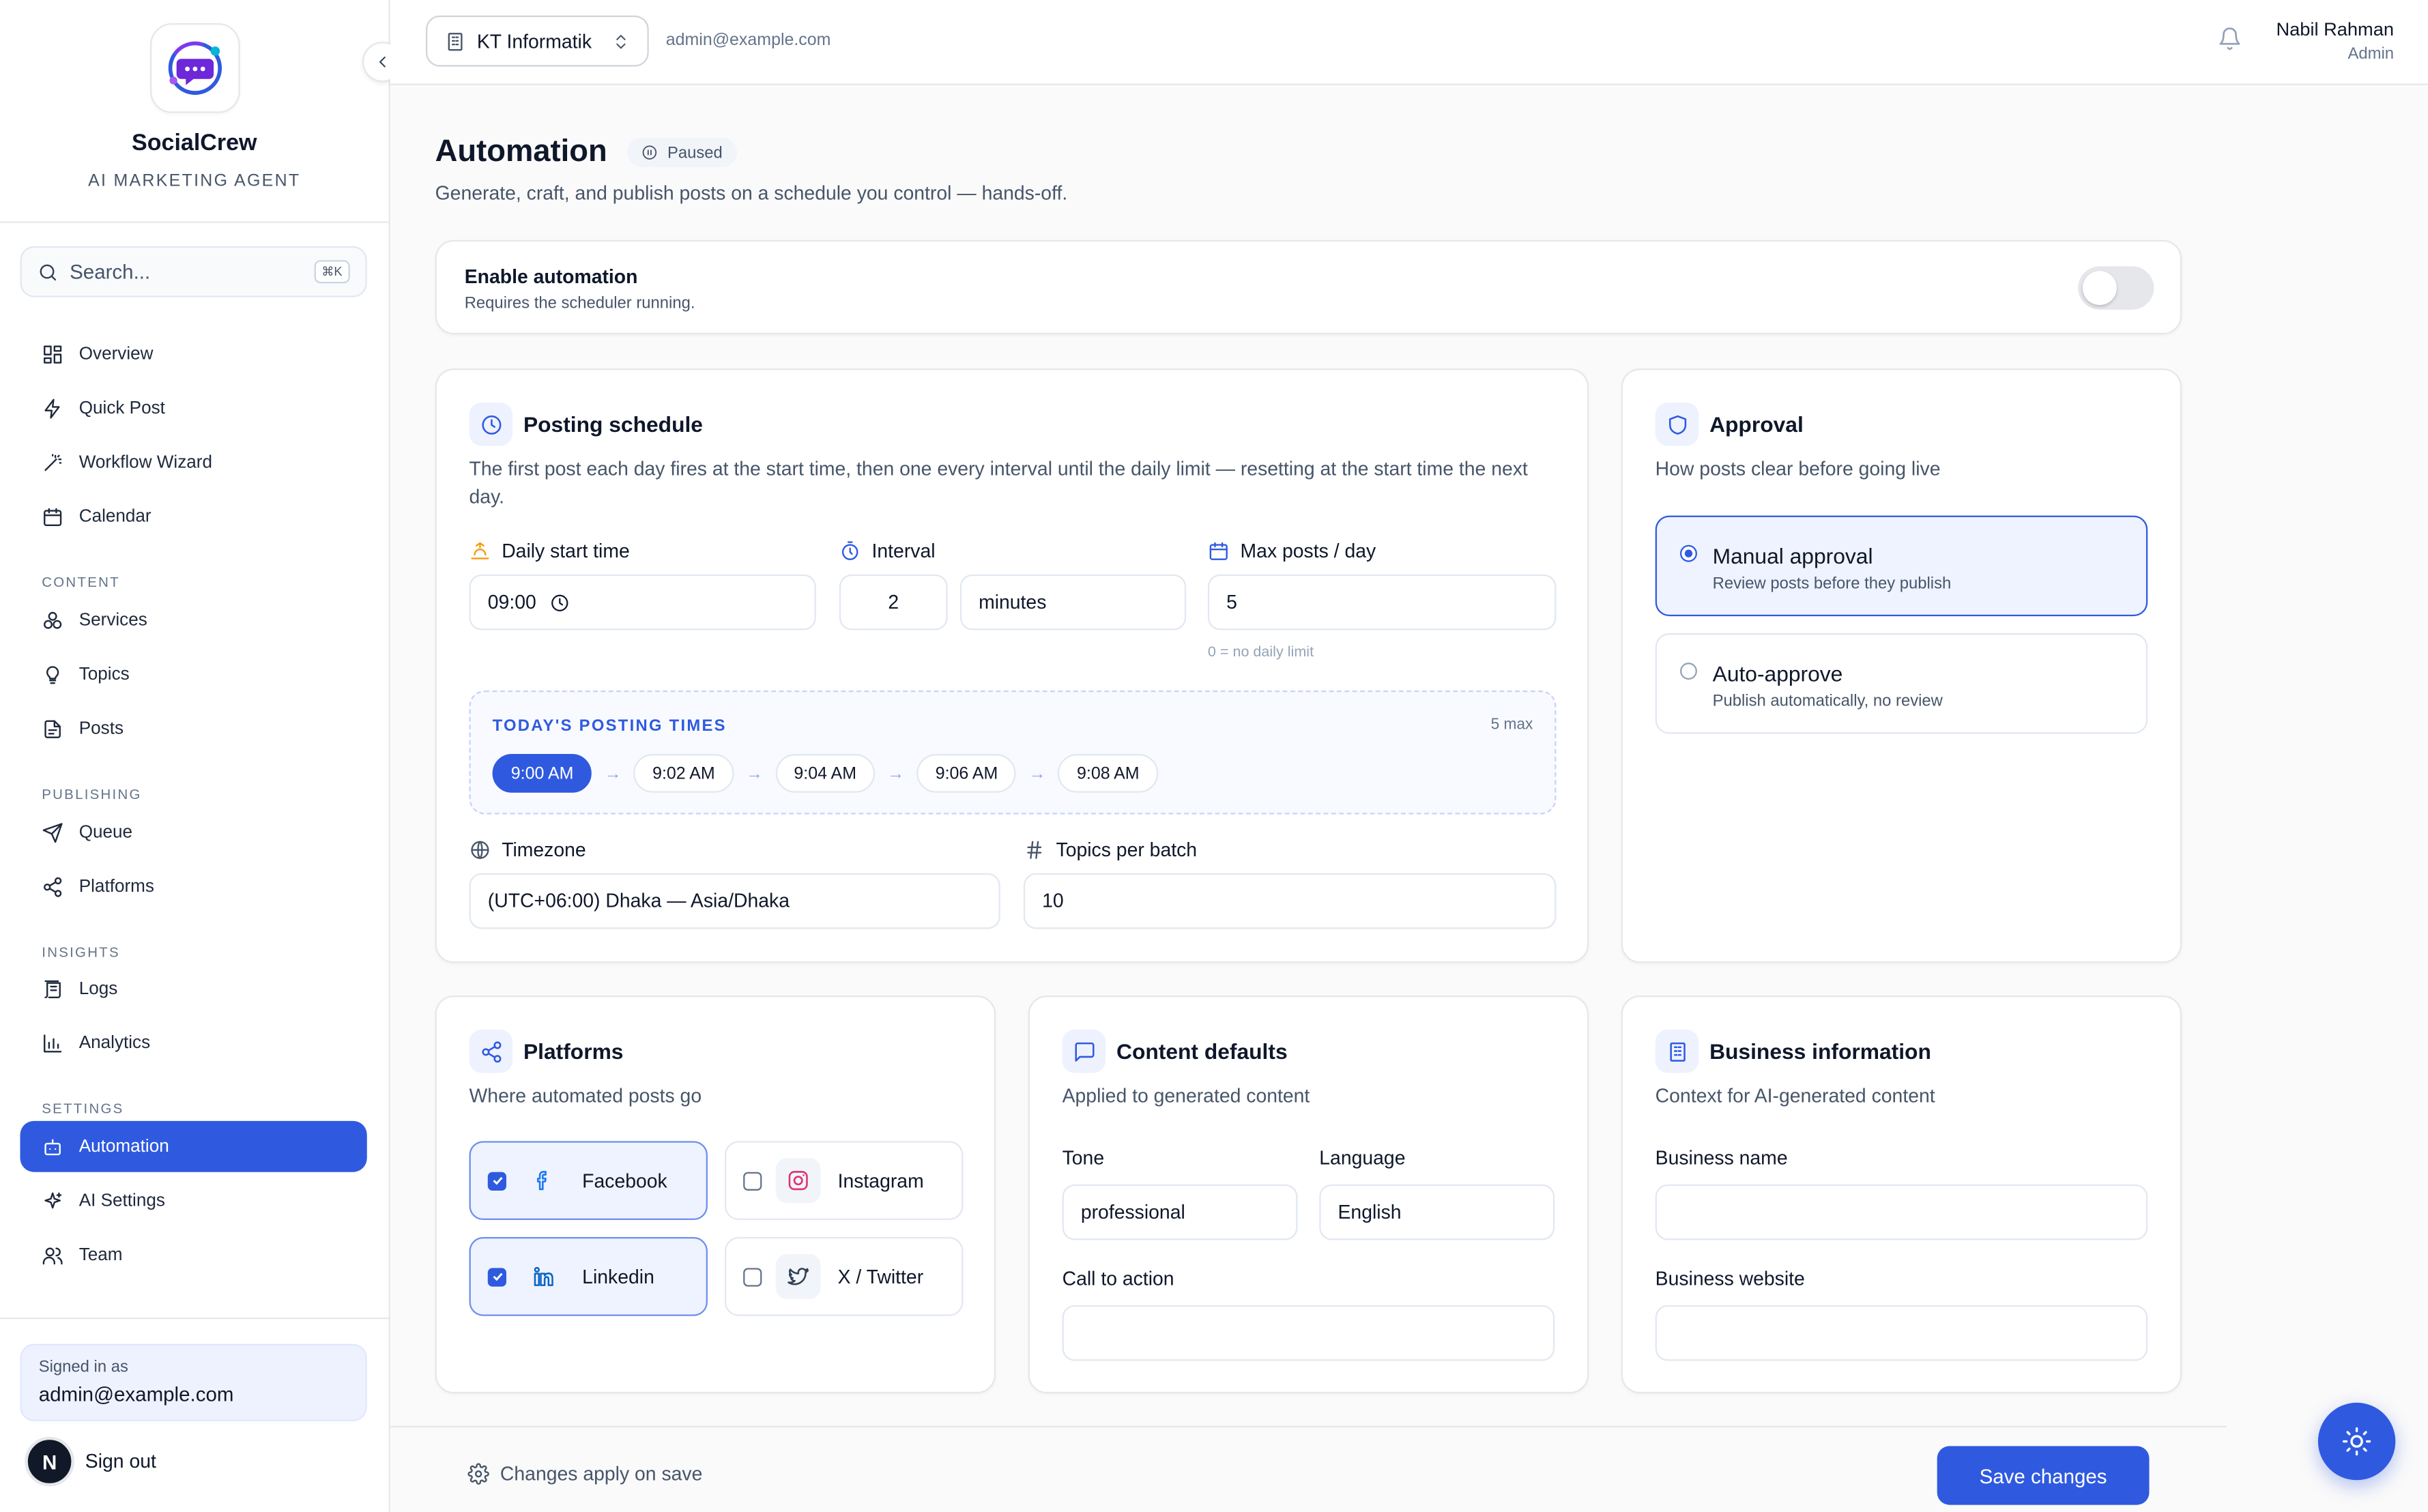  Describe the element at coordinates (193, 517) in the screenshot. I see `sidebar-item-calendar: Calendar` at that location.